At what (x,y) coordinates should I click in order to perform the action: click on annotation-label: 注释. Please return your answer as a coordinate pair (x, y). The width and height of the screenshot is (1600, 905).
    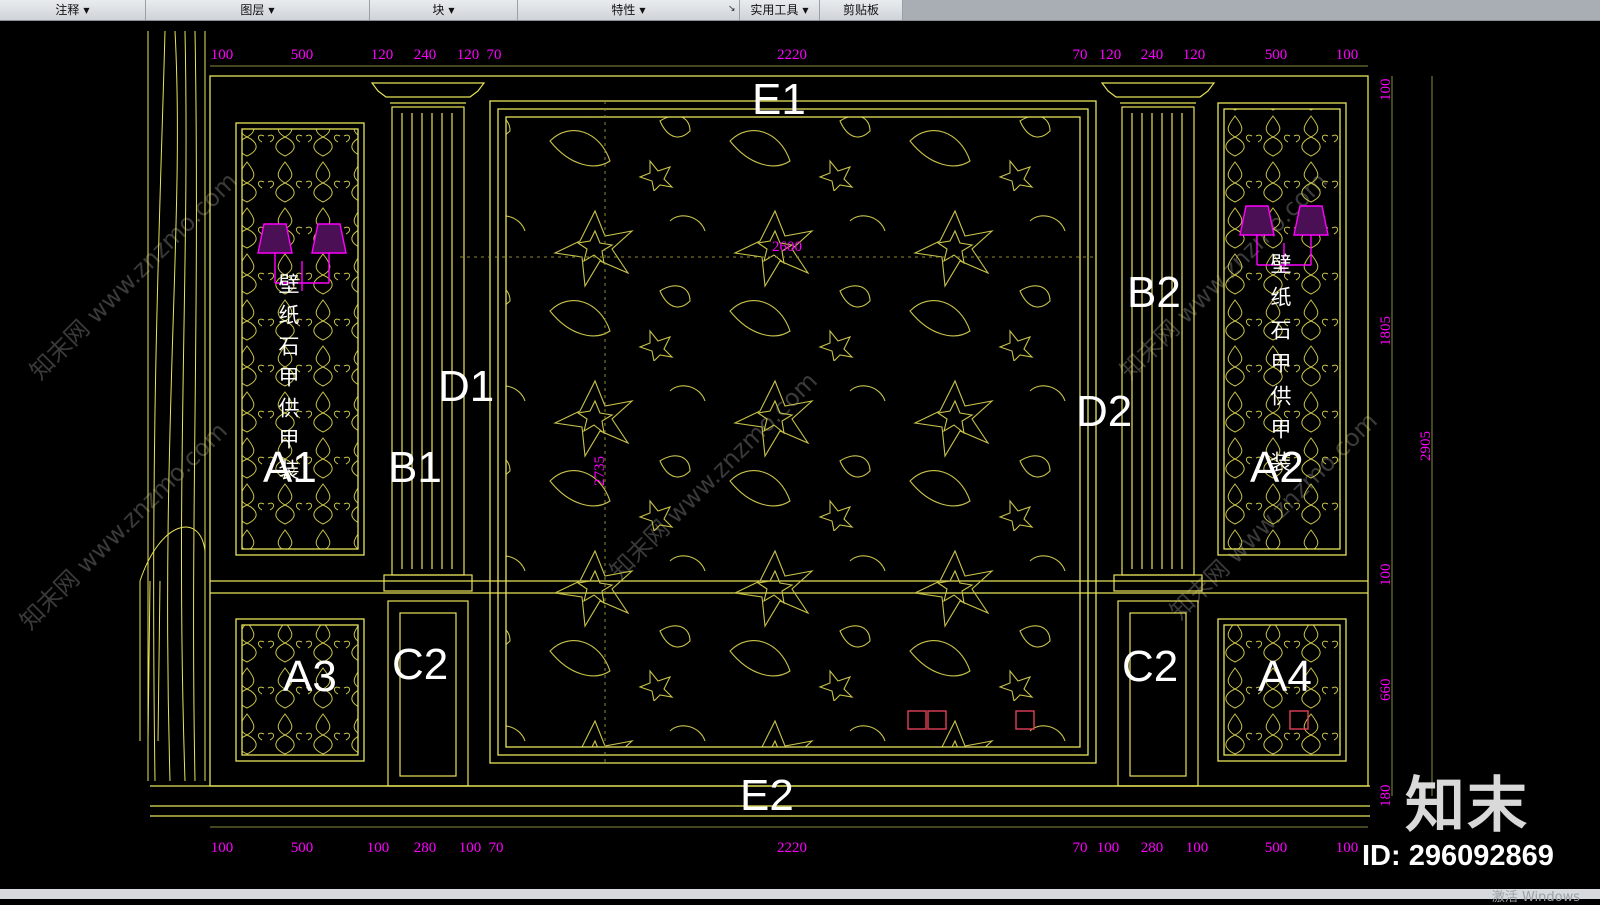
    Looking at the image, I should click on (67, 10).